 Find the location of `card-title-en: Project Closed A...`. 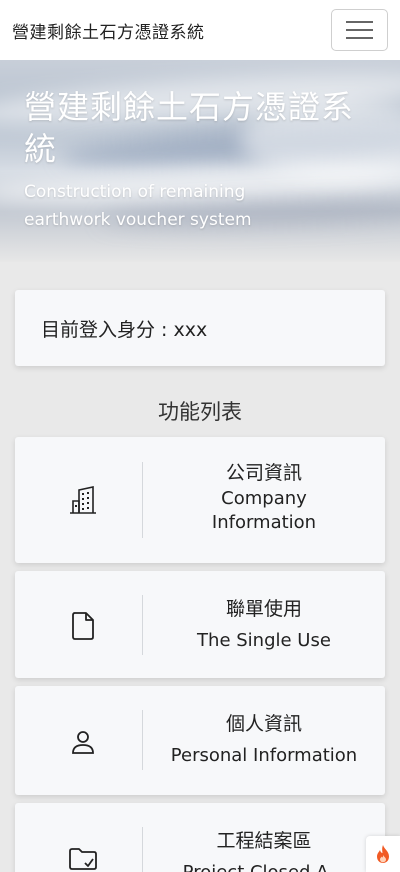

card-title-en: Project Closed A... is located at coordinates (264, 866).